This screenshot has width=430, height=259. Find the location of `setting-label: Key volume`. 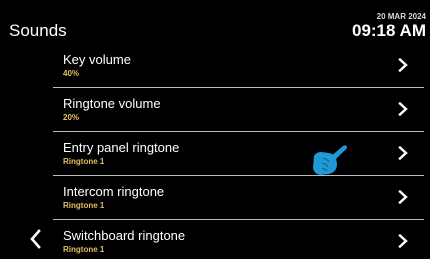

setting-label: Key volume is located at coordinates (97, 59).